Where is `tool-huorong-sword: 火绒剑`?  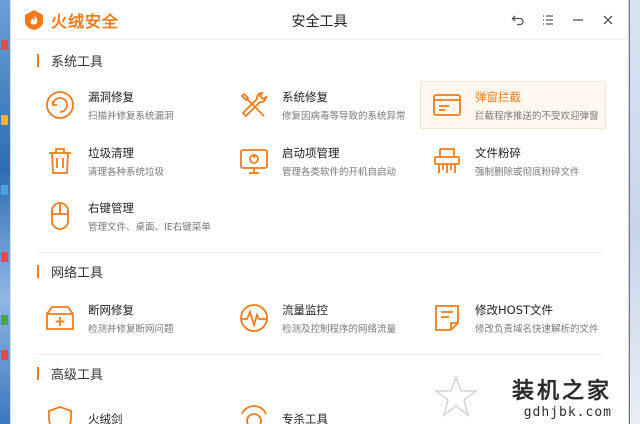 tool-huorong-sword: 火绒剑 is located at coordinates (126, 410).